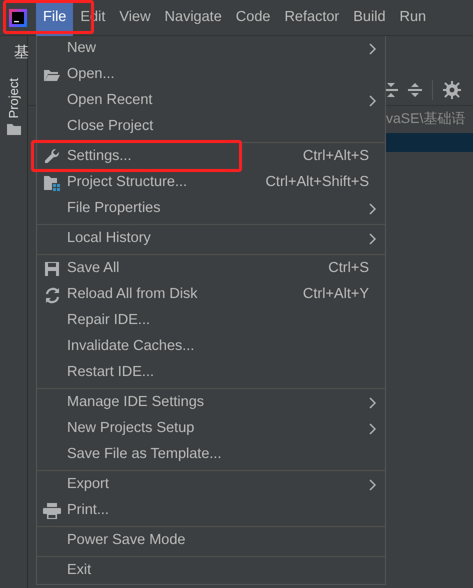 The image size is (473, 588). I want to click on menu-bar-item: Build, so click(369, 18).